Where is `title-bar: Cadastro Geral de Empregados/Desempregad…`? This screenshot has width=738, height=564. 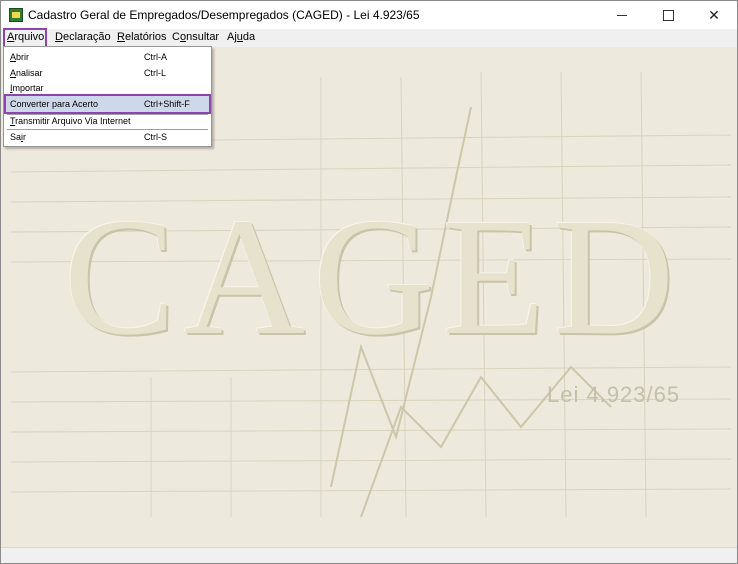 title-bar: Cadastro Geral de Empregados/Desempregad… is located at coordinates (369, 15).